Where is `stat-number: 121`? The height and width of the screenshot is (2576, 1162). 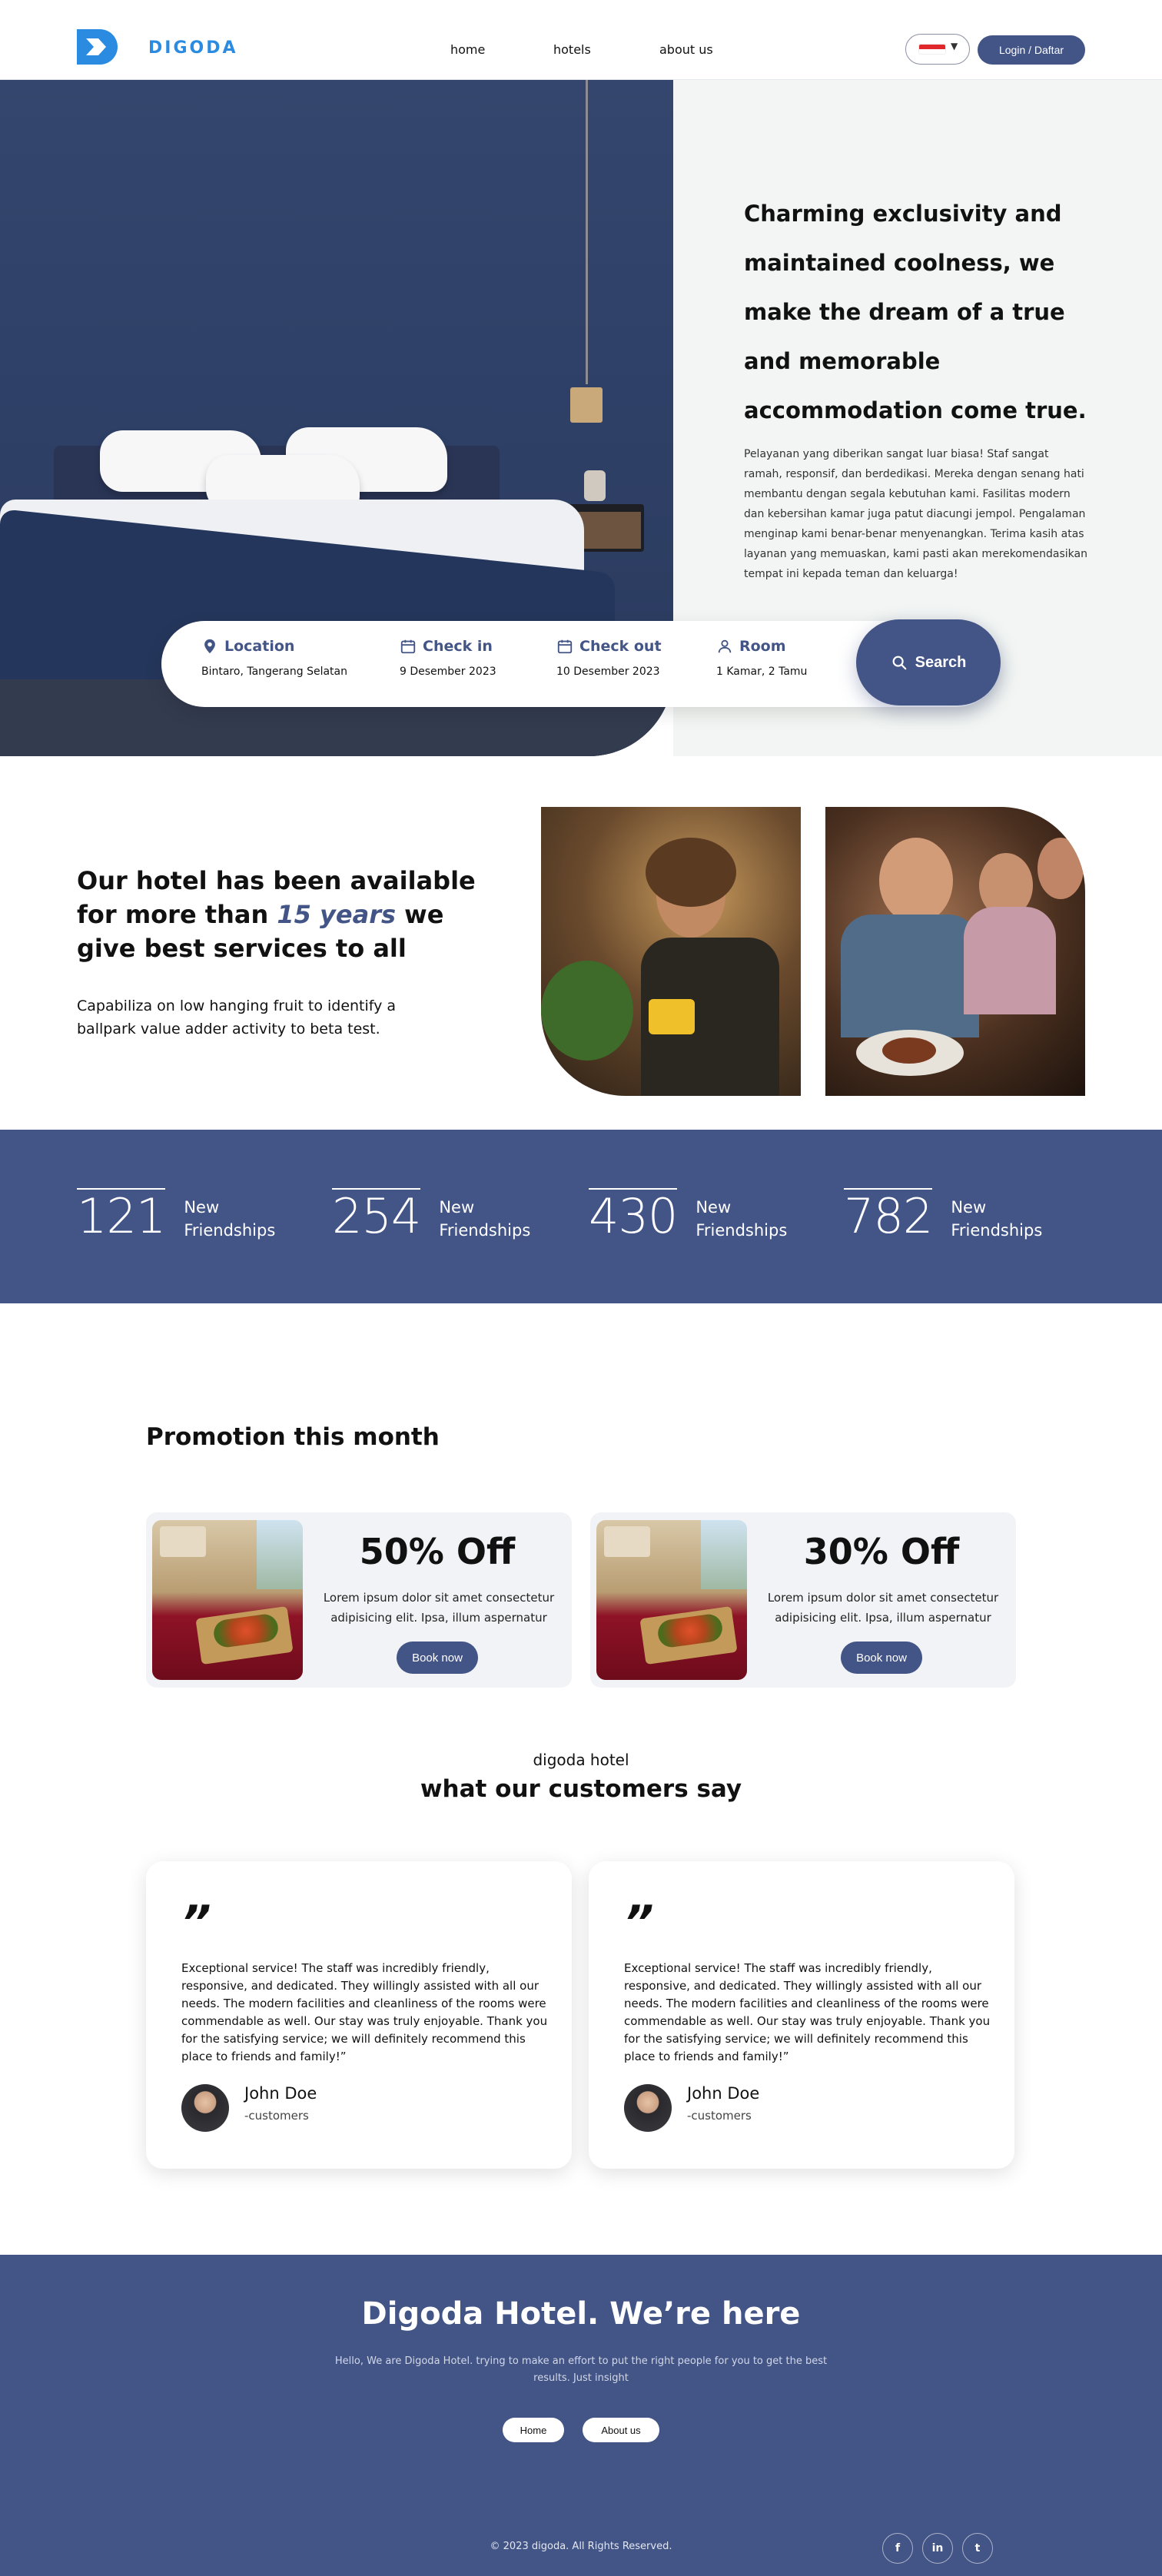
stat-number: 121 is located at coordinates (121, 1216).